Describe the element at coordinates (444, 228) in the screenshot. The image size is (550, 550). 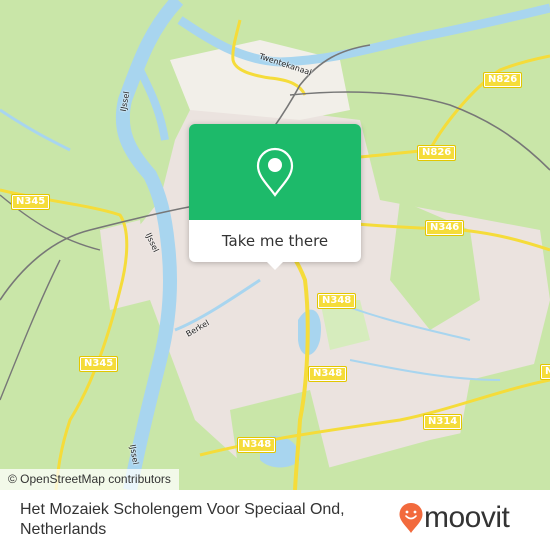
I see `road-label-n346: N346` at that location.